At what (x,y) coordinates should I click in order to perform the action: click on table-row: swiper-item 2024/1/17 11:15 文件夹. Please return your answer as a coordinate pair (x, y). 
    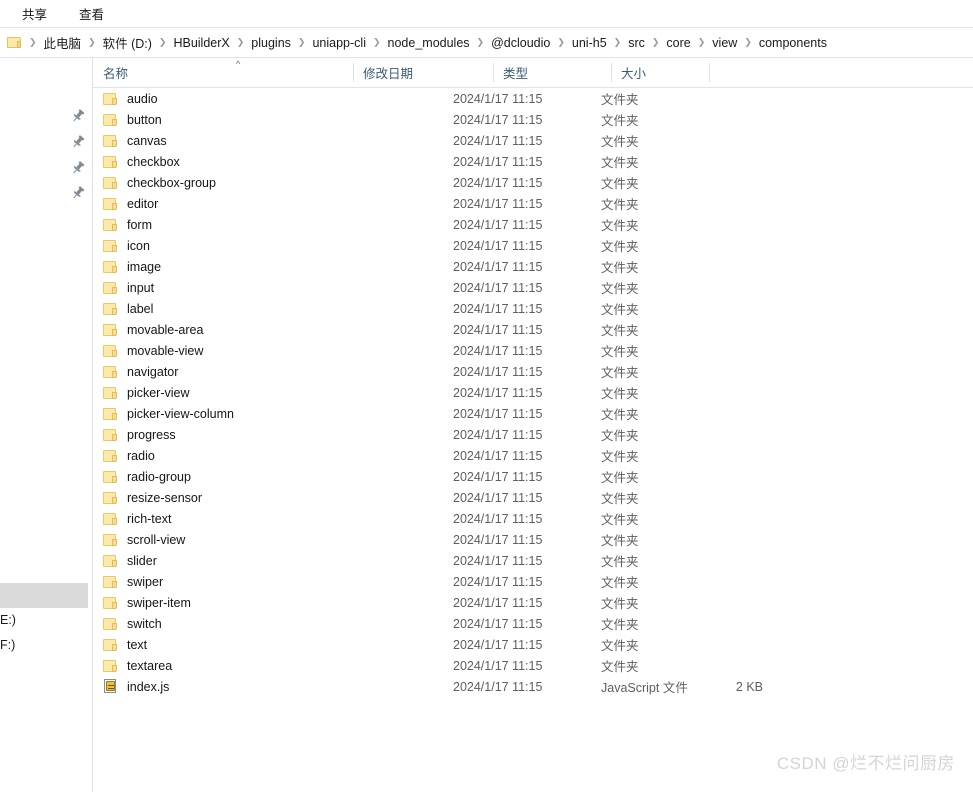
    Looking at the image, I should click on (533, 602).